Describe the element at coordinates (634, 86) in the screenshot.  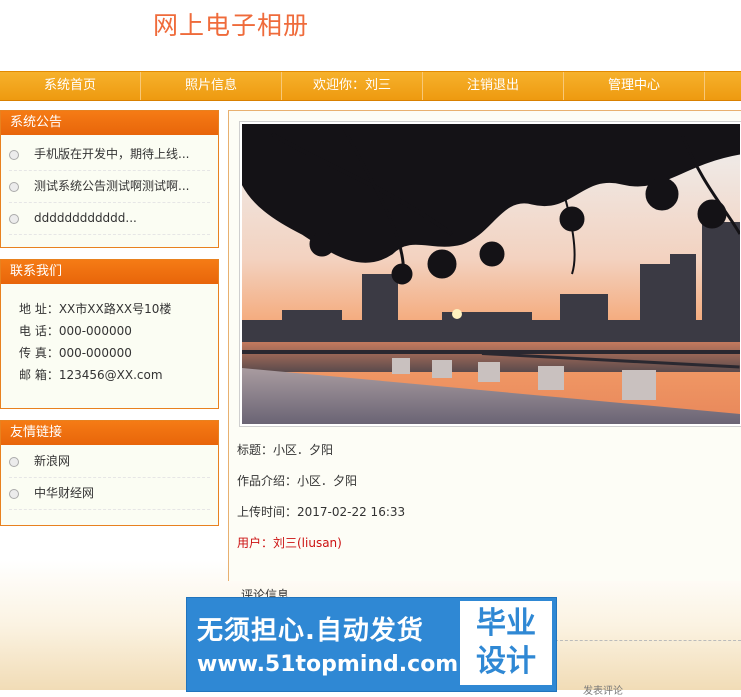
I see `nav-admin-center: 管理中心` at that location.